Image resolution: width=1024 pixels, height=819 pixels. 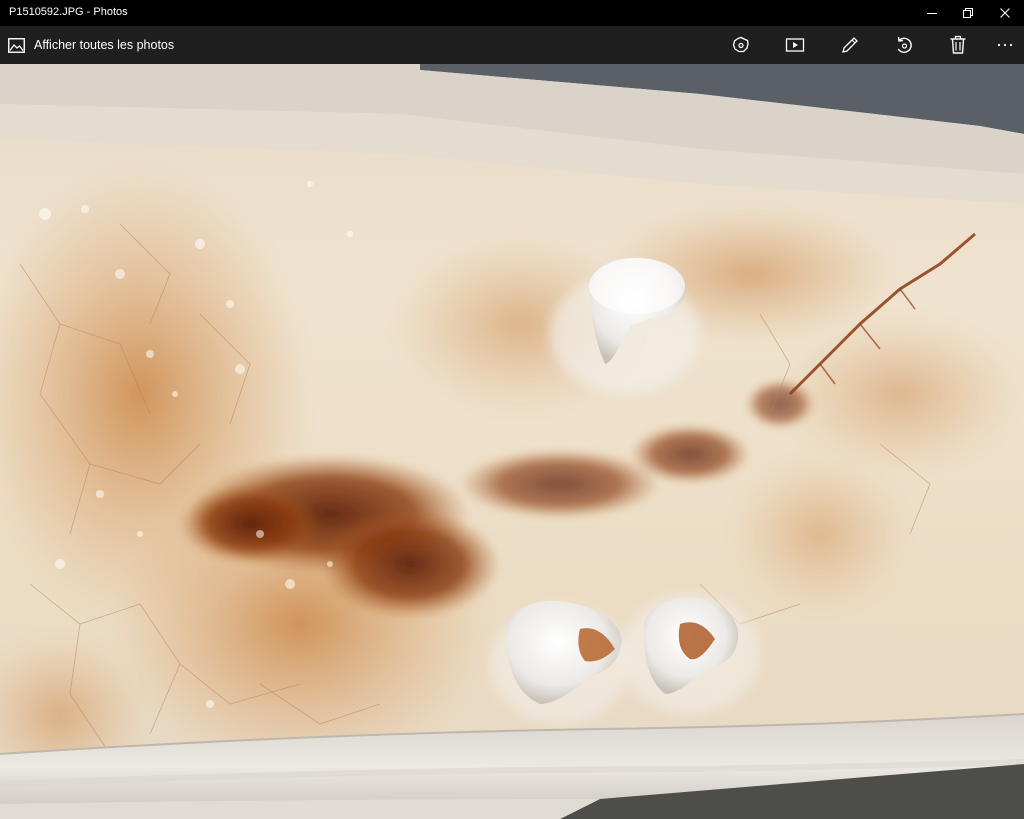 What do you see at coordinates (68, 12) in the screenshot?
I see `window-title: P1510592.JPG - Photos` at bounding box center [68, 12].